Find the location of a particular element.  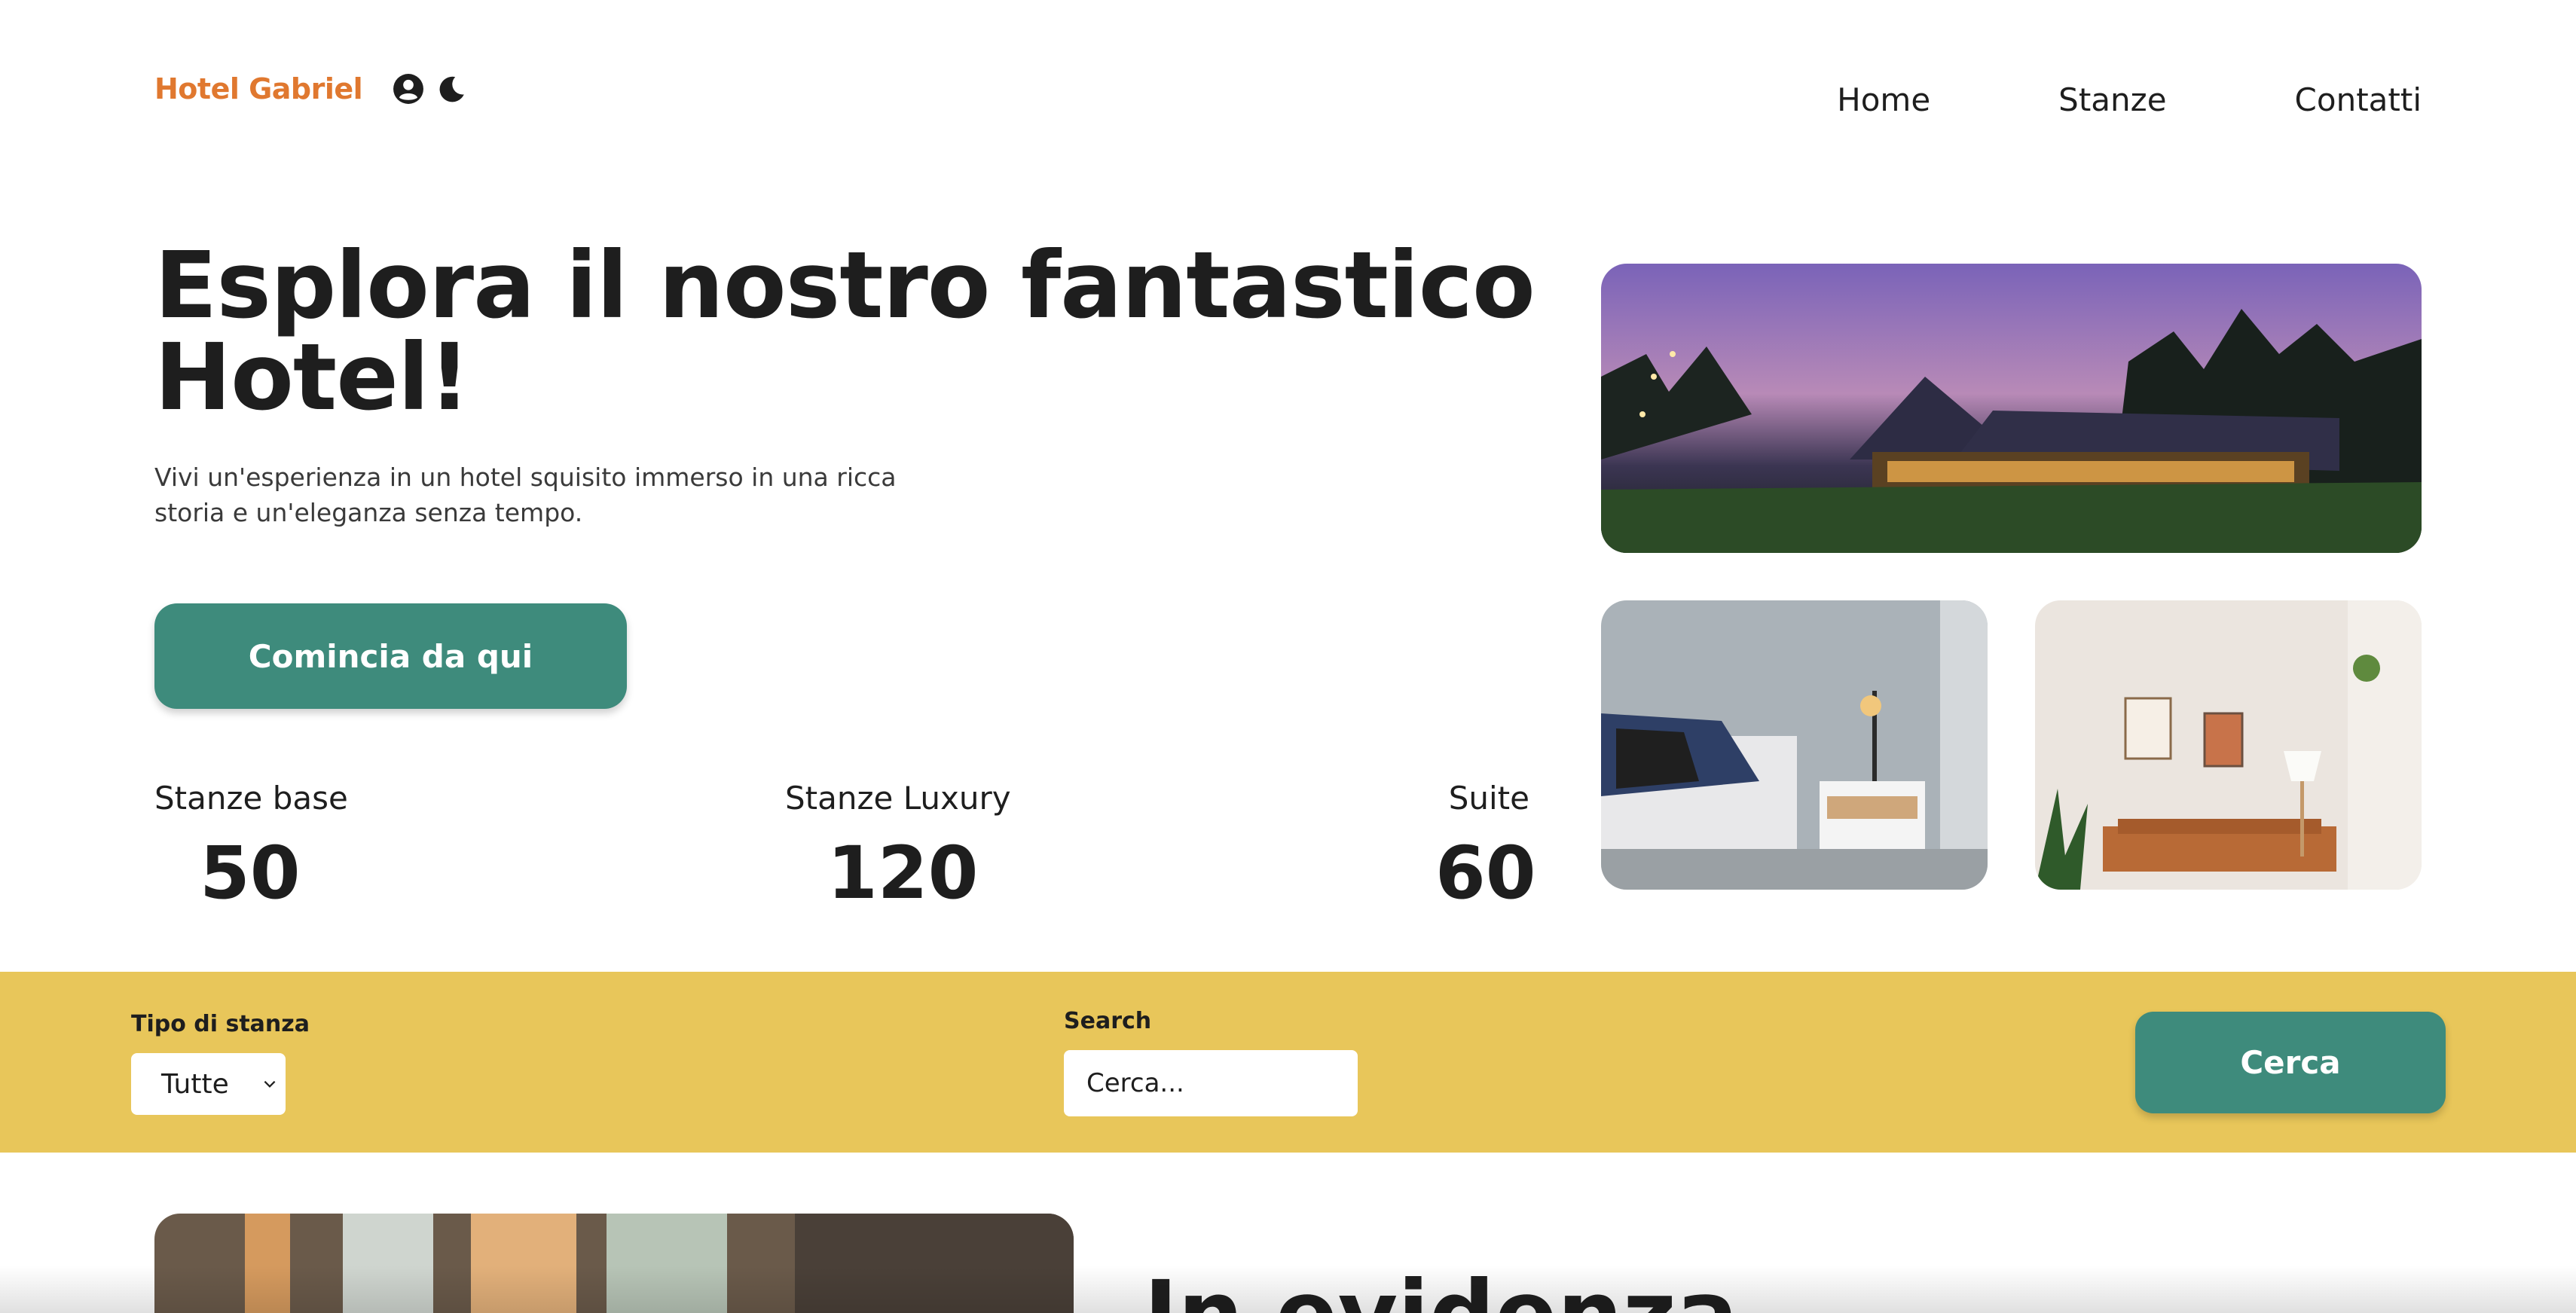

hero-title: Esplora il nostro fantastico Hotel! is located at coordinates (845, 331).